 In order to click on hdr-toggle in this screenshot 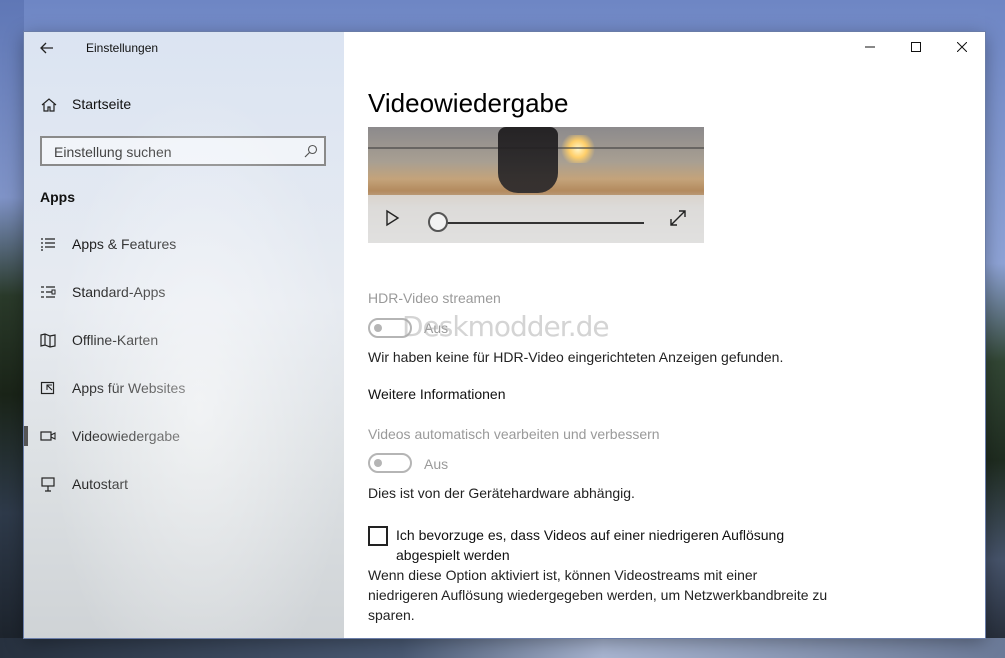, I will do `click(390, 328)`.